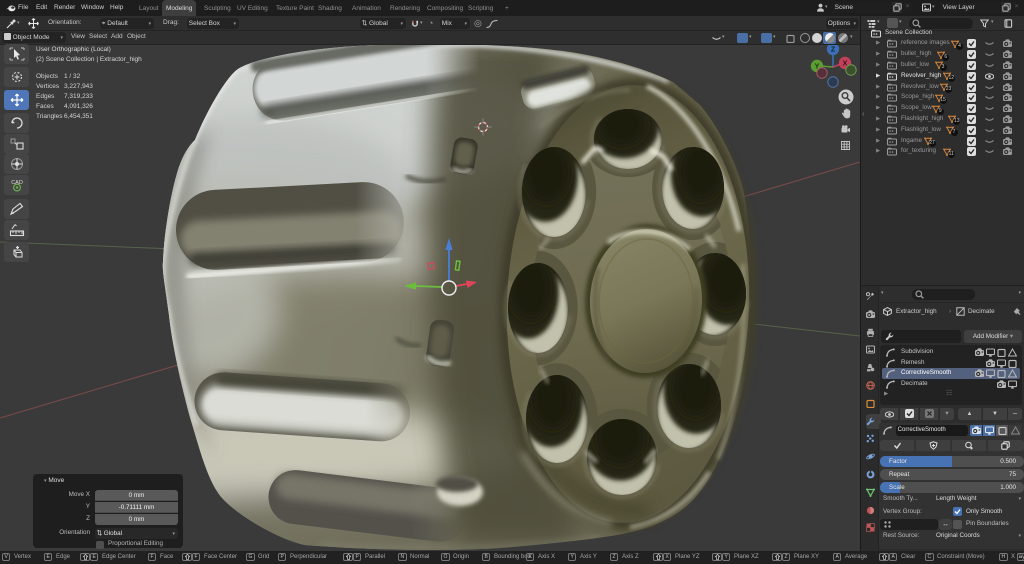 The image size is (1024, 564). What do you see at coordinates (17, 183) in the screenshot?
I see `svg-text: CAD` at bounding box center [17, 183].